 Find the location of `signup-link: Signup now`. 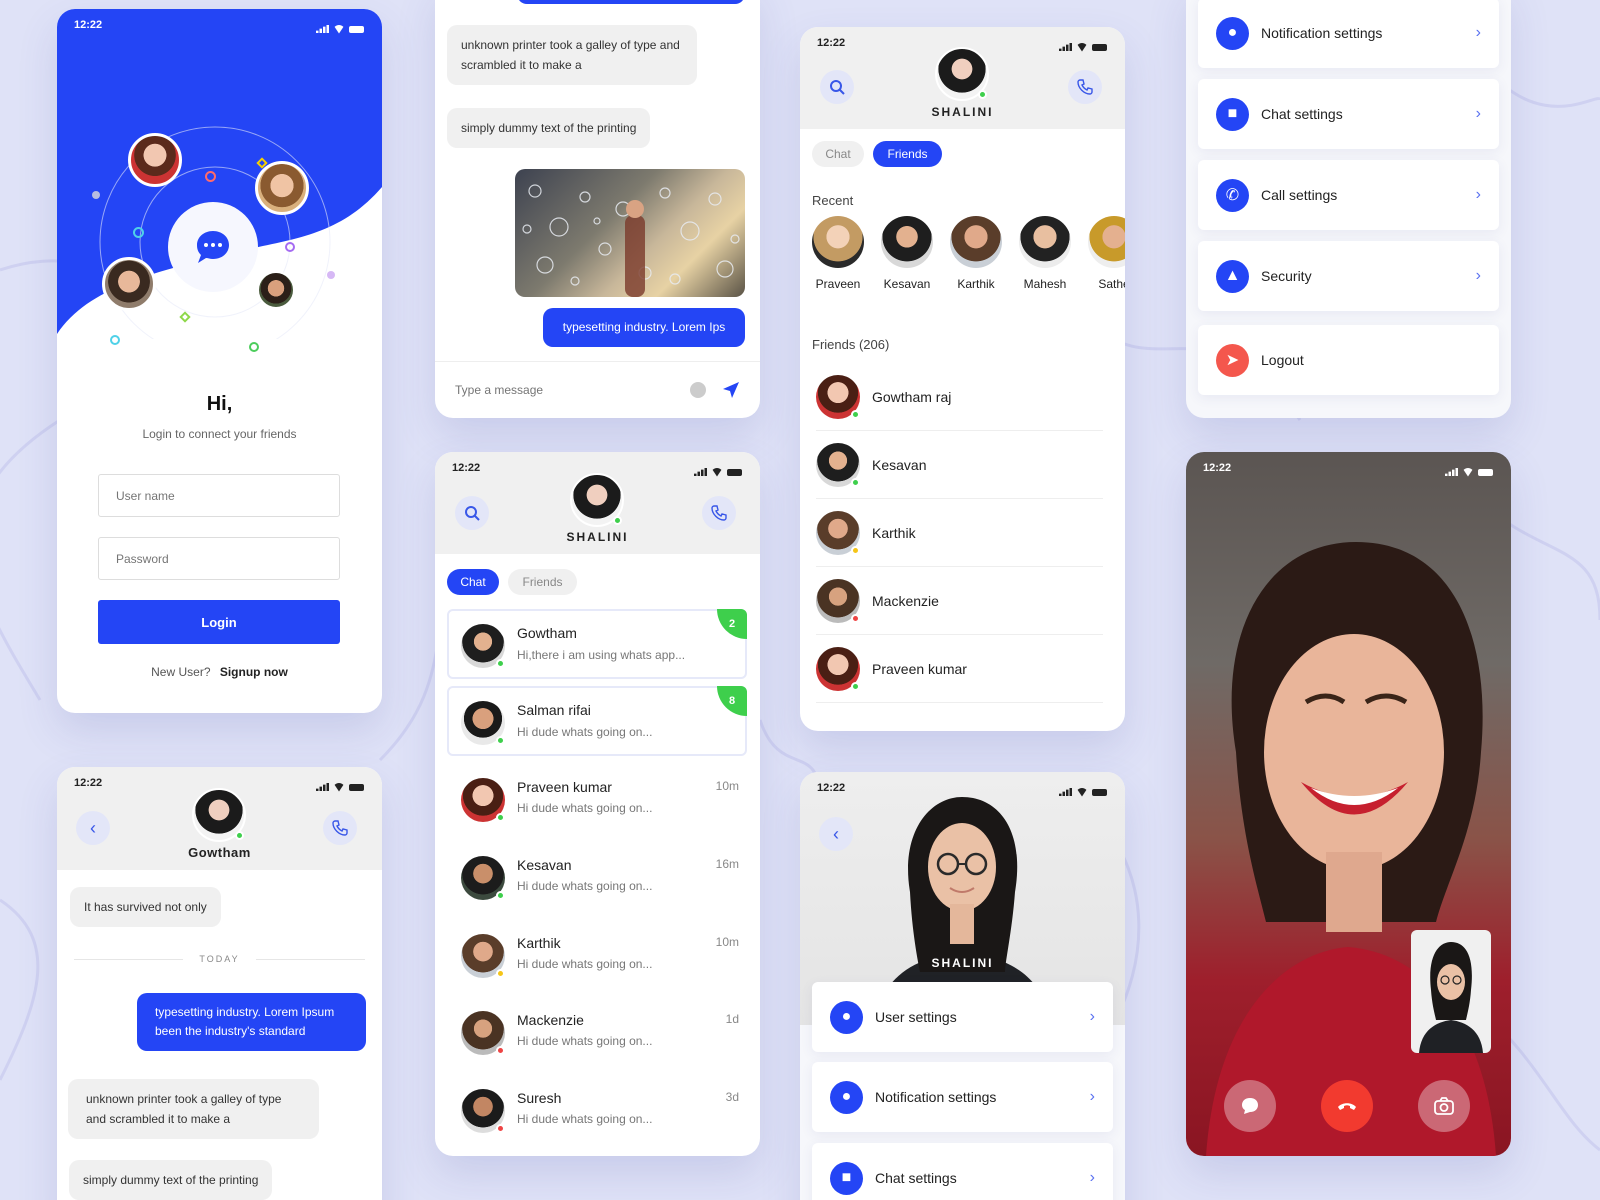

signup-link: Signup now is located at coordinates (254, 672).